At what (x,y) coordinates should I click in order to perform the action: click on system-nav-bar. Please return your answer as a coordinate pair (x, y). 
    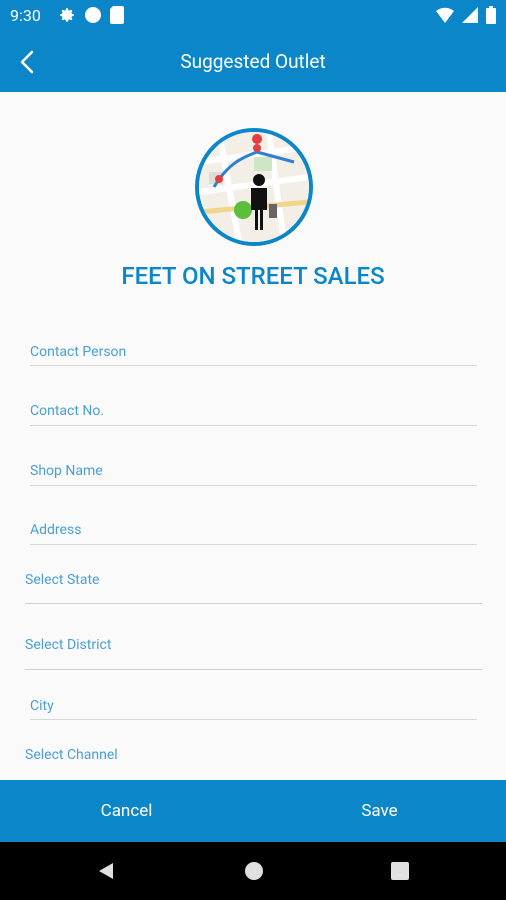
    Looking at the image, I should click on (253, 871).